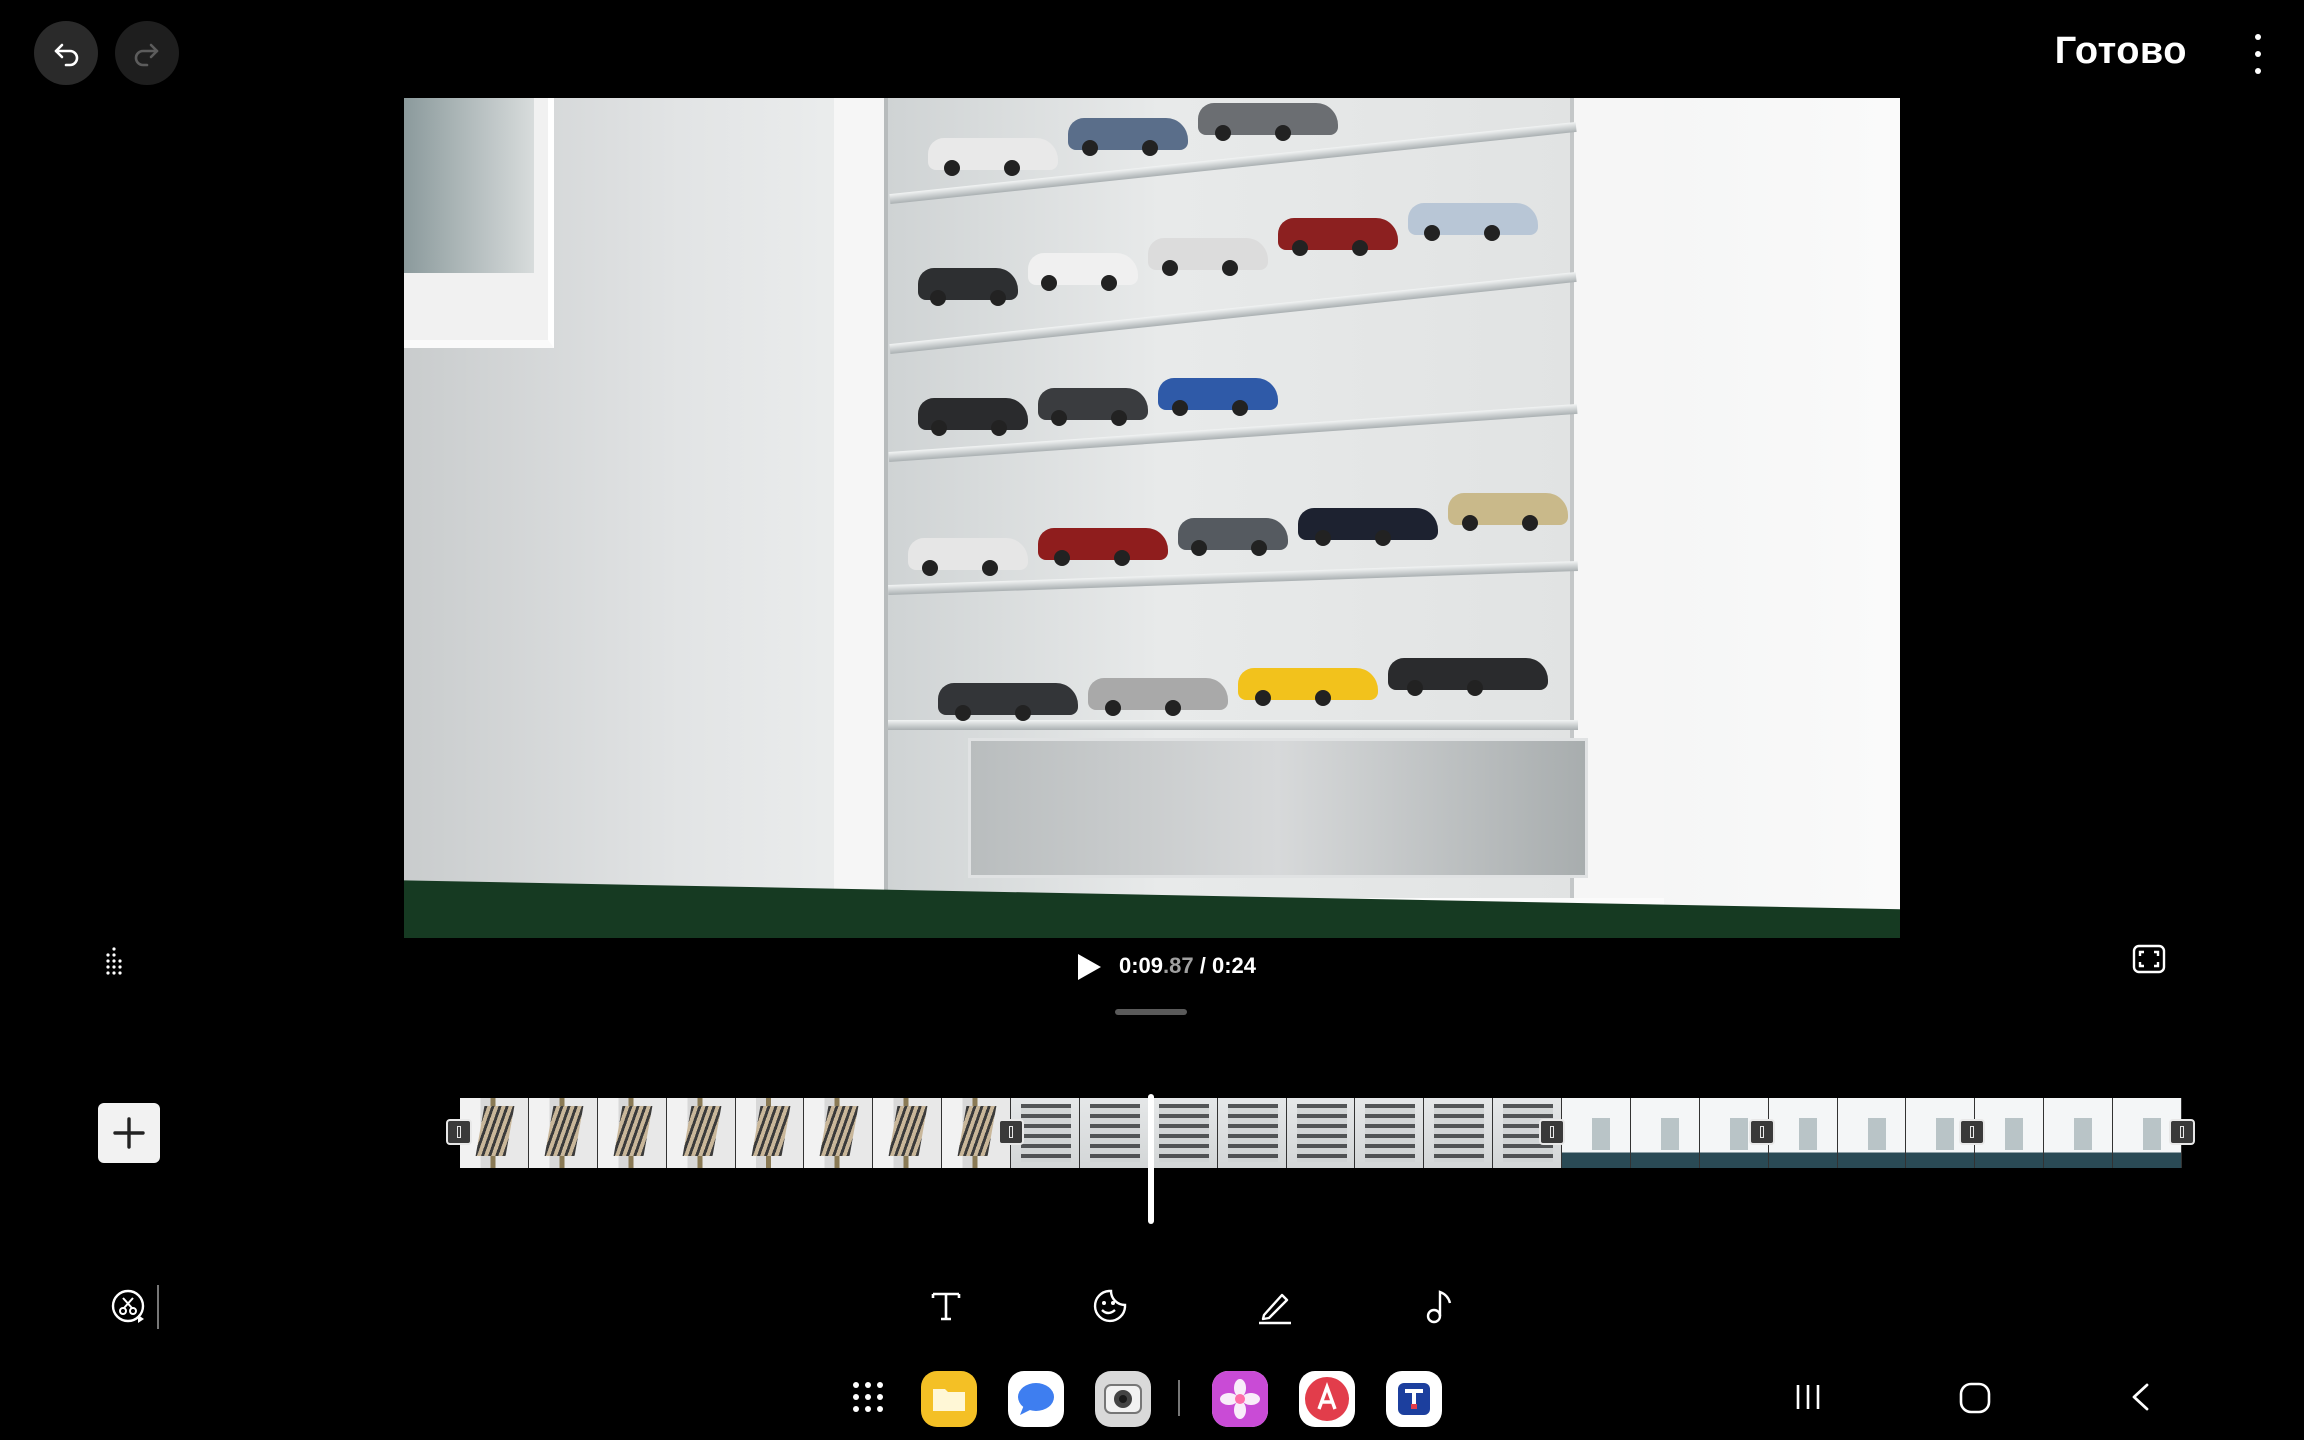 The width and height of the screenshot is (2304, 1440). What do you see at coordinates (2149, 959) in the screenshot?
I see `fullscreen-icon` at bounding box center [2149, 959].